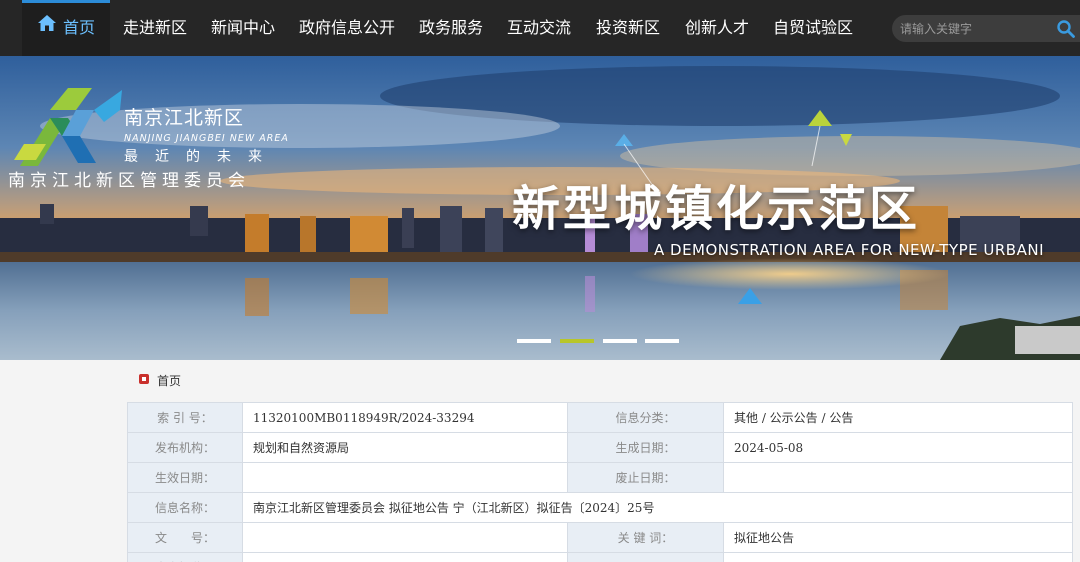 Image resolution: width=1080 pixels, height=562 pixels. I want to click on carousel-dot-active, so click(577, 341).